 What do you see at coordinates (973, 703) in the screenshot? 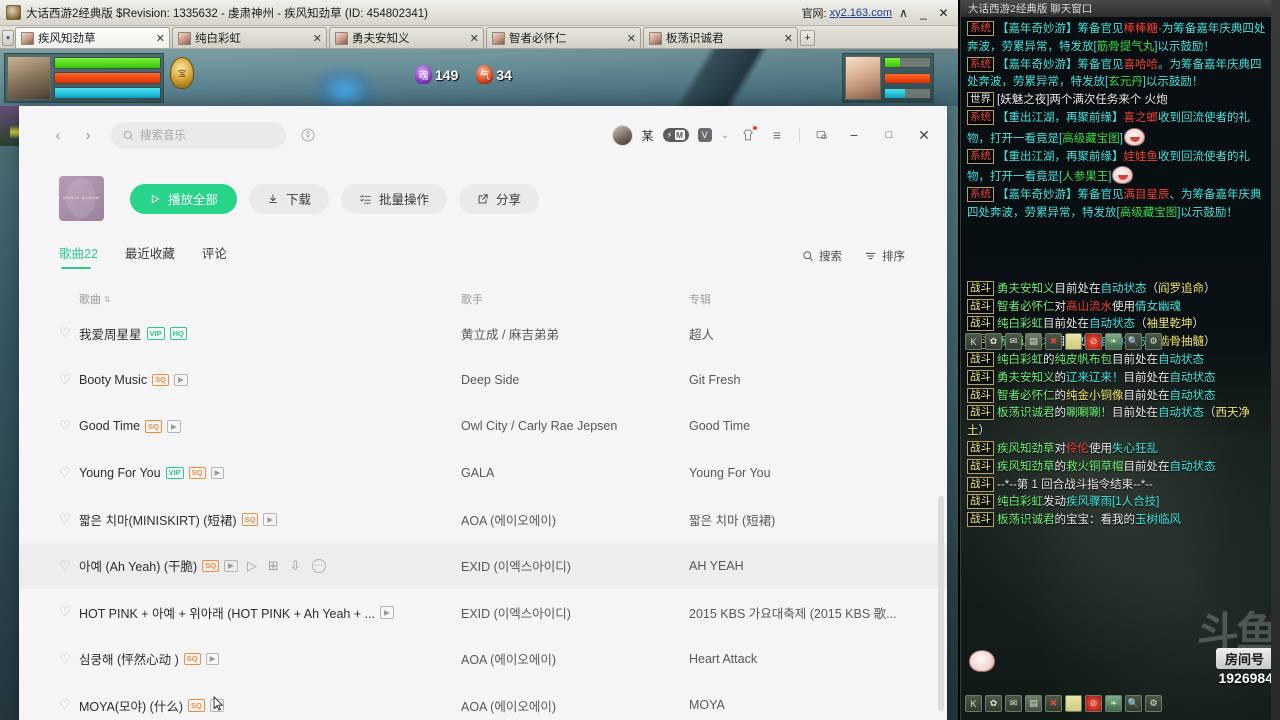
I see `key-icon: K` at bounding box center [973, 703].